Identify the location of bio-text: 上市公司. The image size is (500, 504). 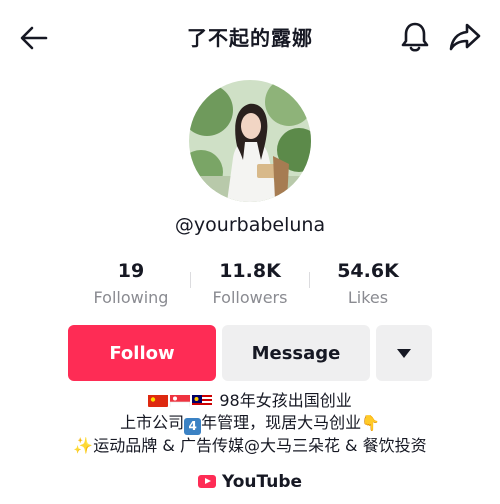
(152, 422).